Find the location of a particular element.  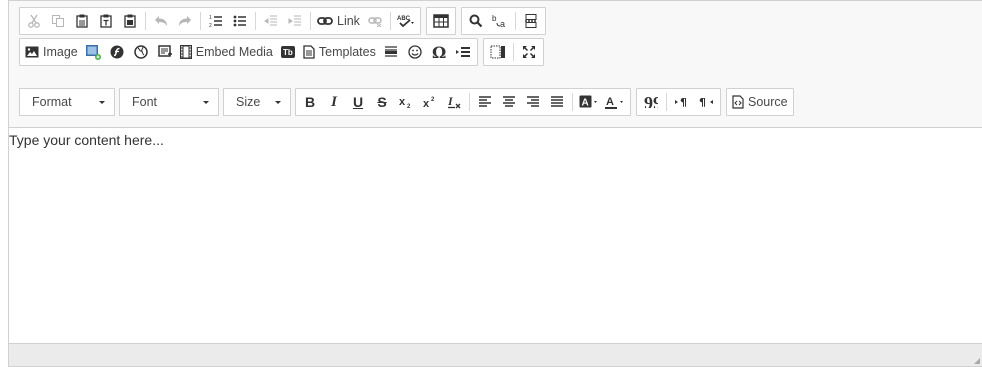

text-color-icon: A is located at coordinates (614, 102).